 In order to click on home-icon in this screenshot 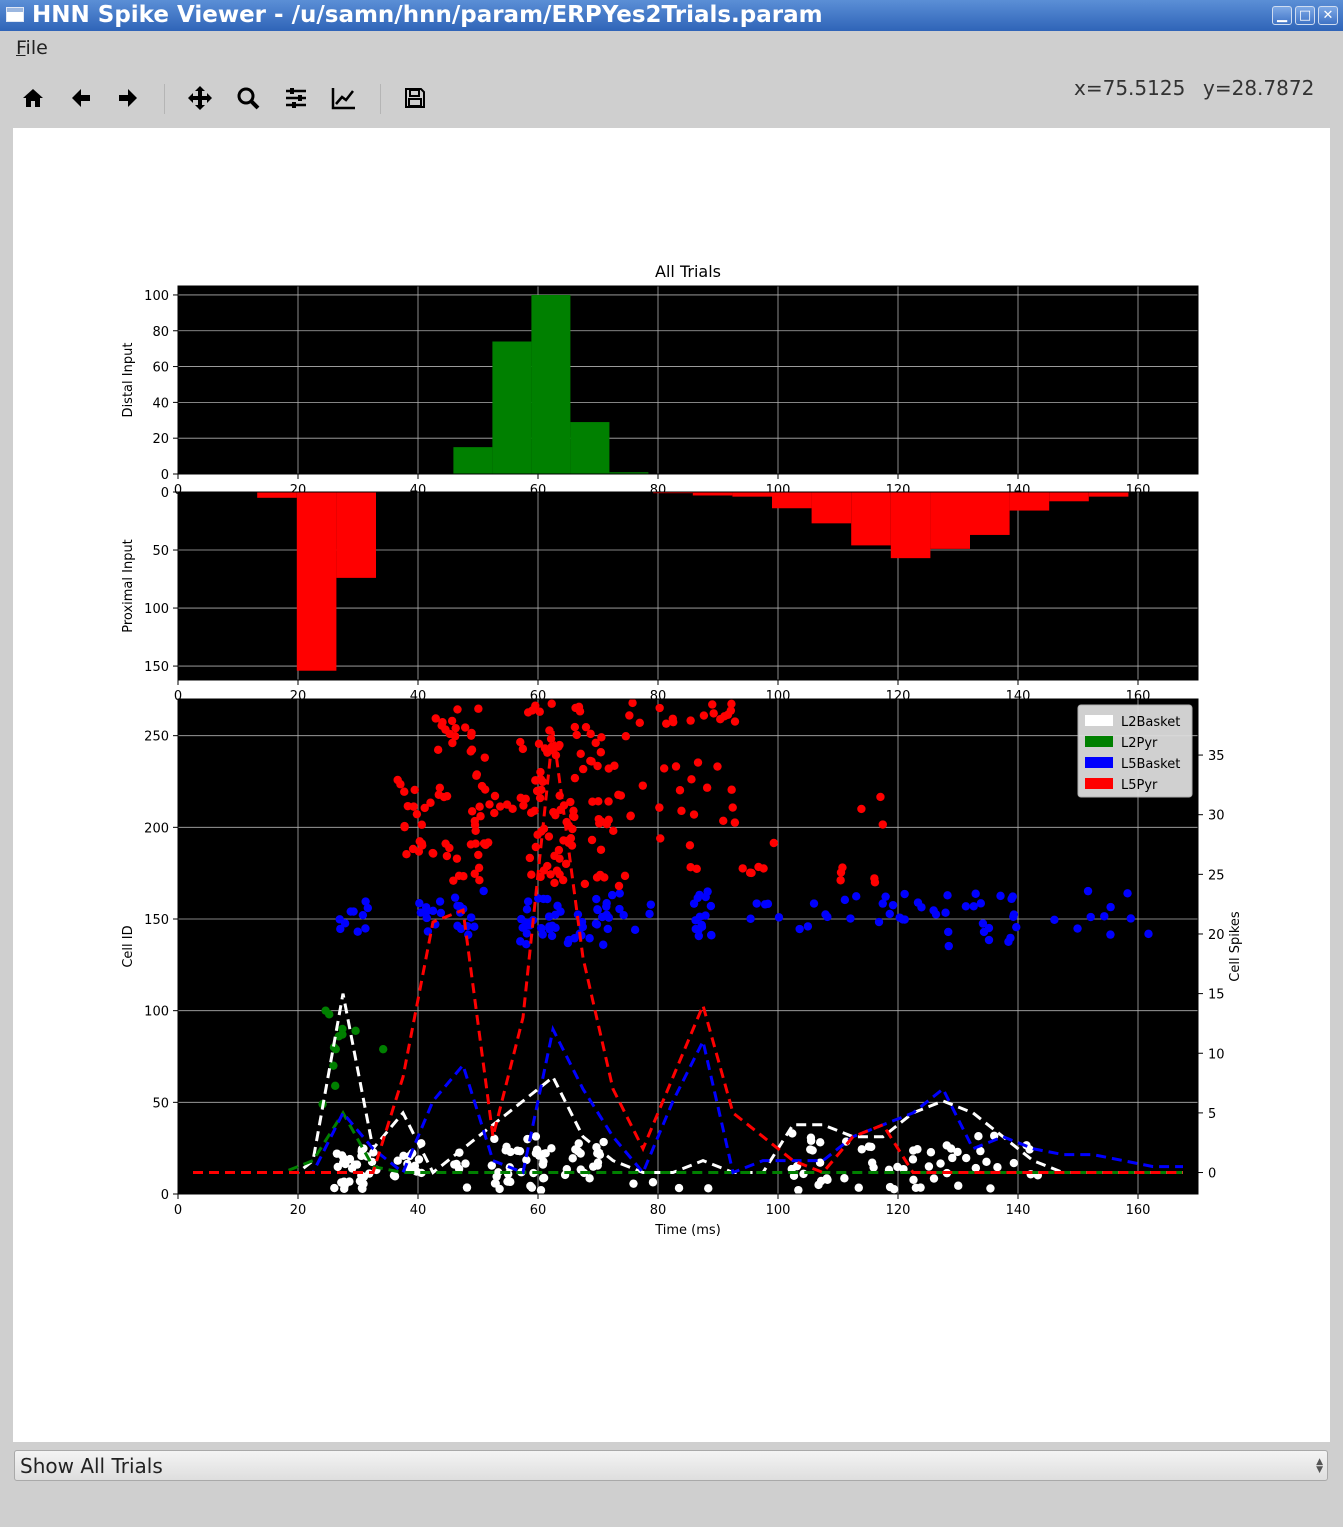, I will do `click(33, 98)`.